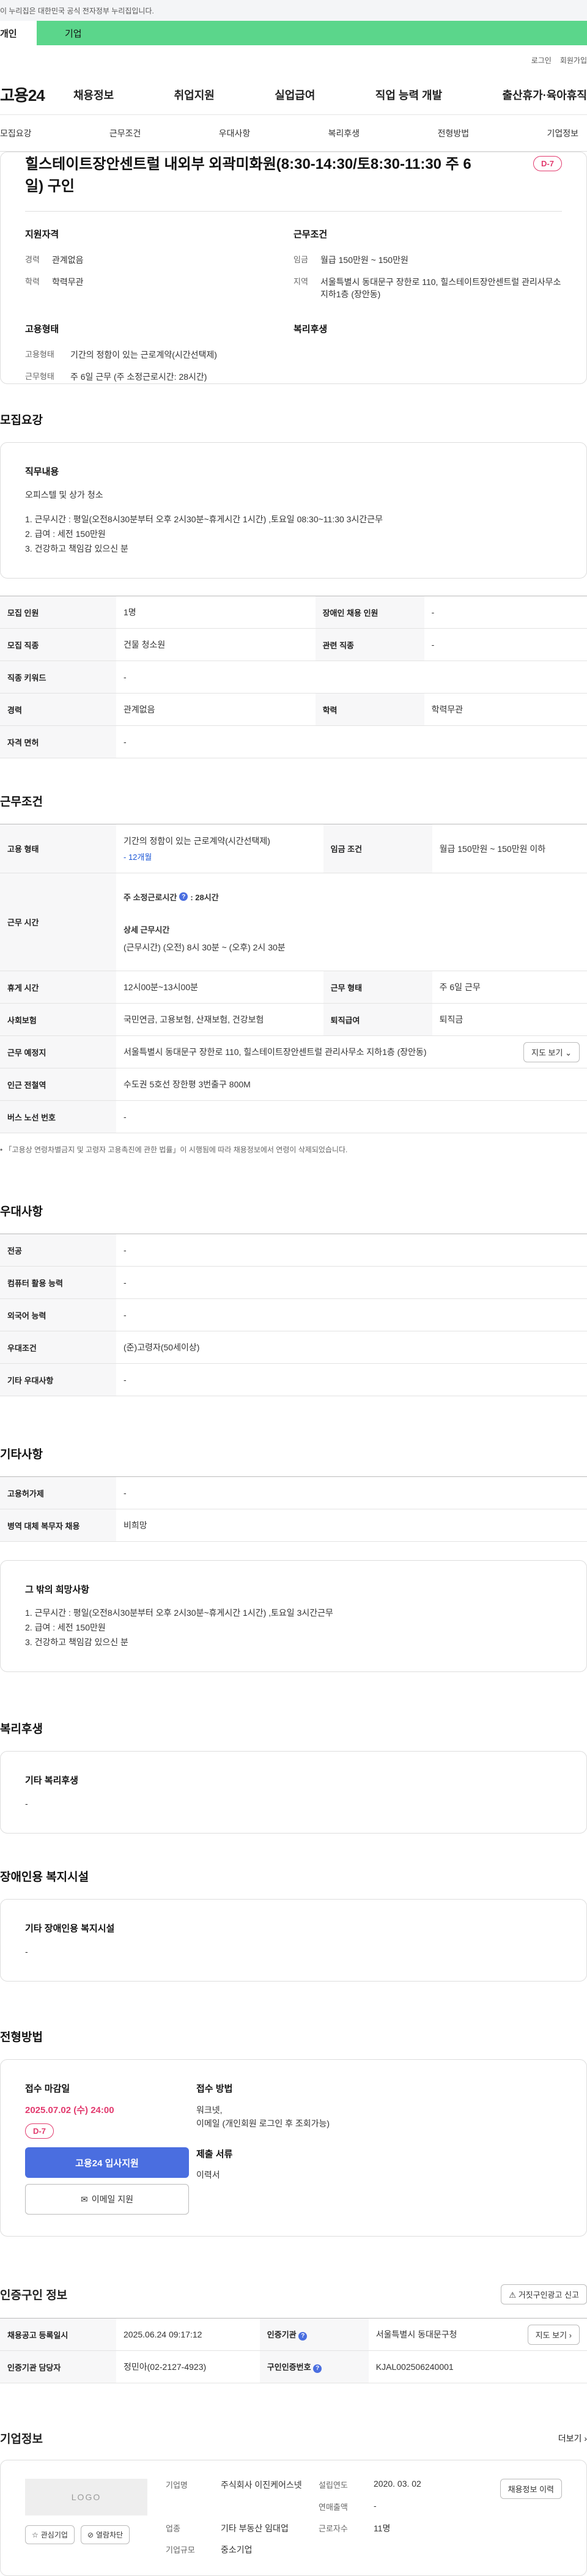  I want to click on duty-spacer, so click(293, 507).